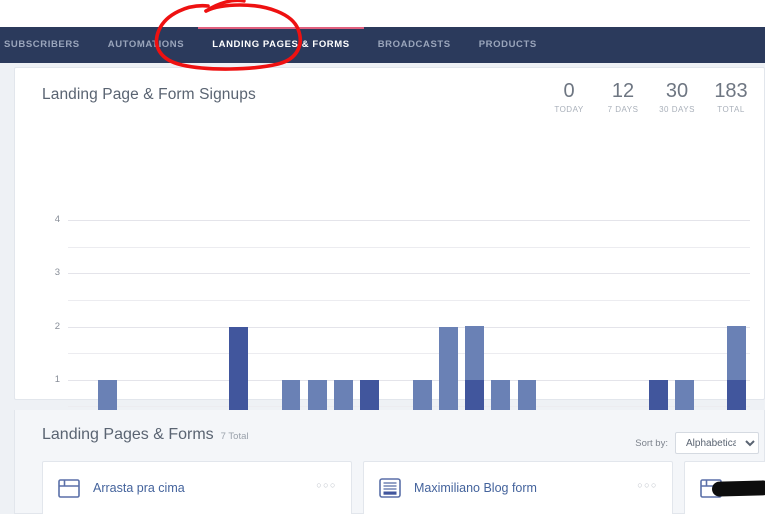 The width and height of the screenshot is (765, 514). What do you see at coordinates (475, 488) in the screenshot?
I see `list-item-title: Maximiliano Blog form` at bounding box center [475, 488].